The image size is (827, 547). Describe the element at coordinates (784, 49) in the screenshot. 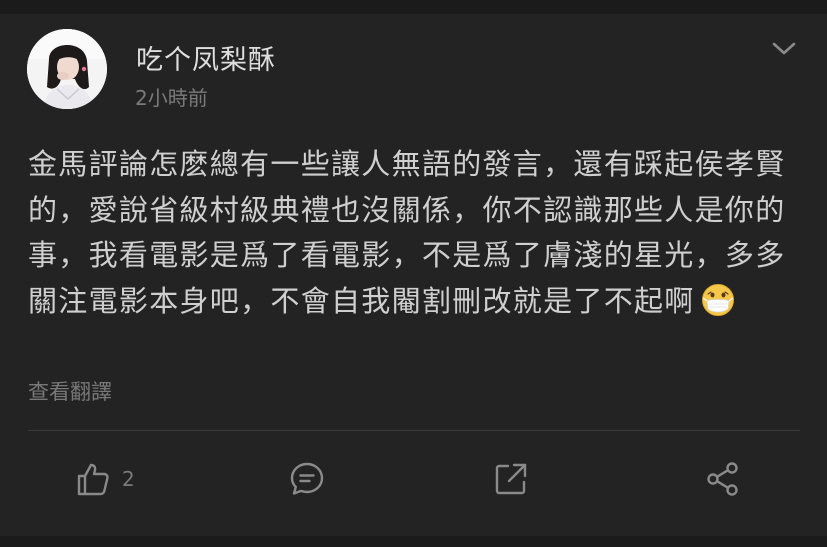

I see `chevron-down-icon` at that location.